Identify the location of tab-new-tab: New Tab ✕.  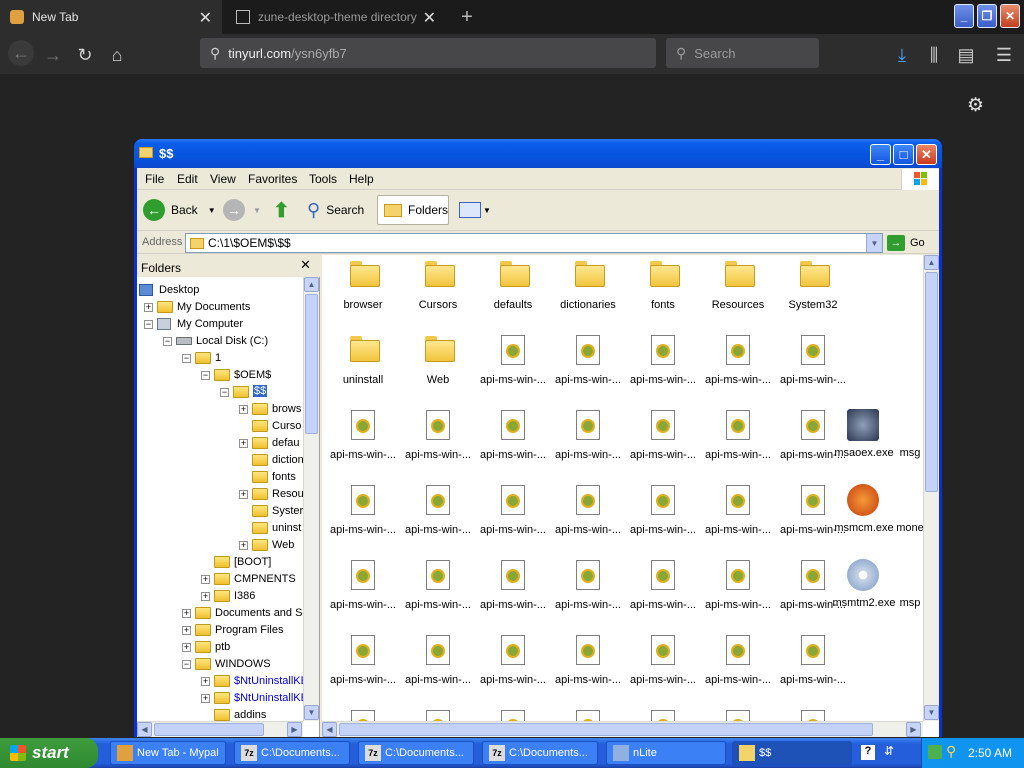
(111, 17).